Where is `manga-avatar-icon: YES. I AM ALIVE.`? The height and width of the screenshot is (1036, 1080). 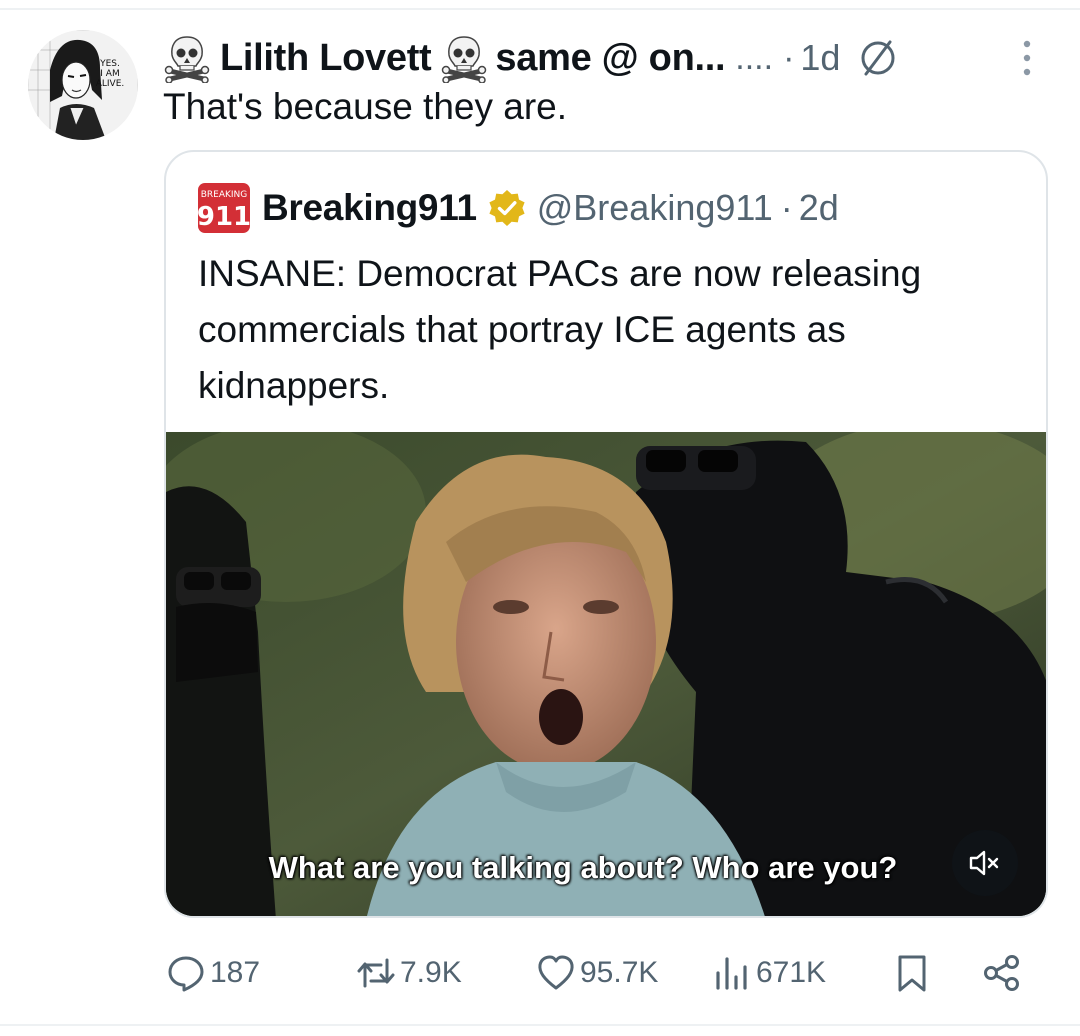 manga-avatar-icon: YES. I AM ALIVE. is located at coordinates (83, 85).